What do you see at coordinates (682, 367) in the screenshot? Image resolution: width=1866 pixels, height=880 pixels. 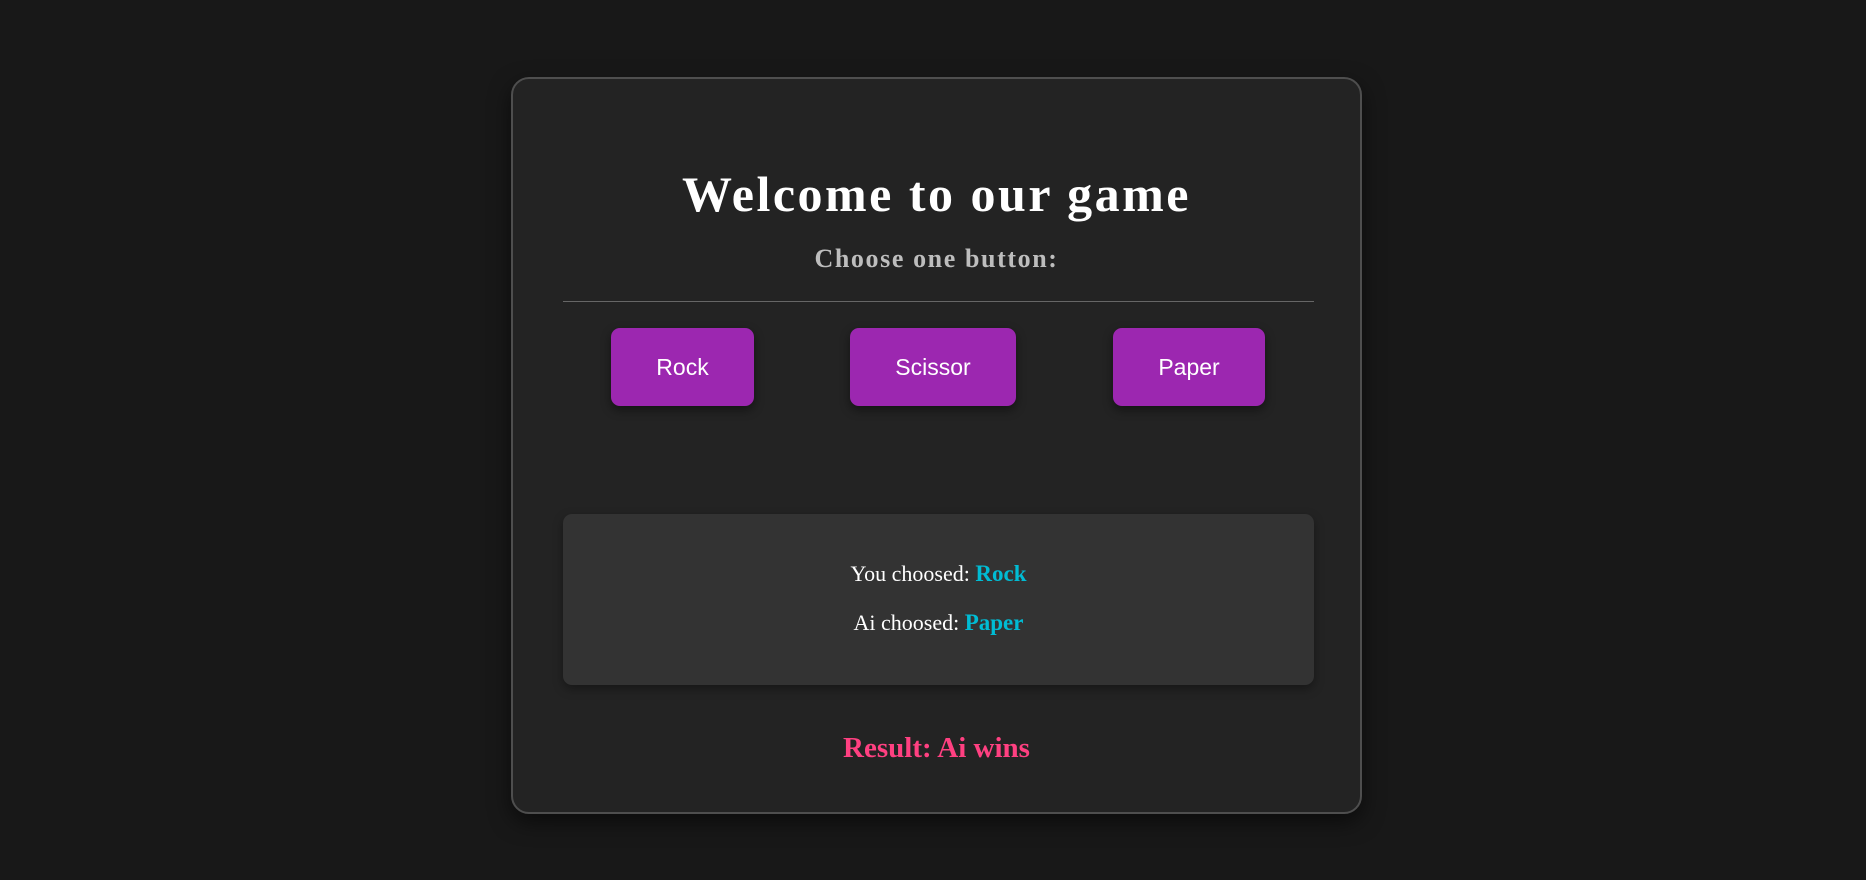 I see `rock-button: Rock` at bounding box center [682, 367].